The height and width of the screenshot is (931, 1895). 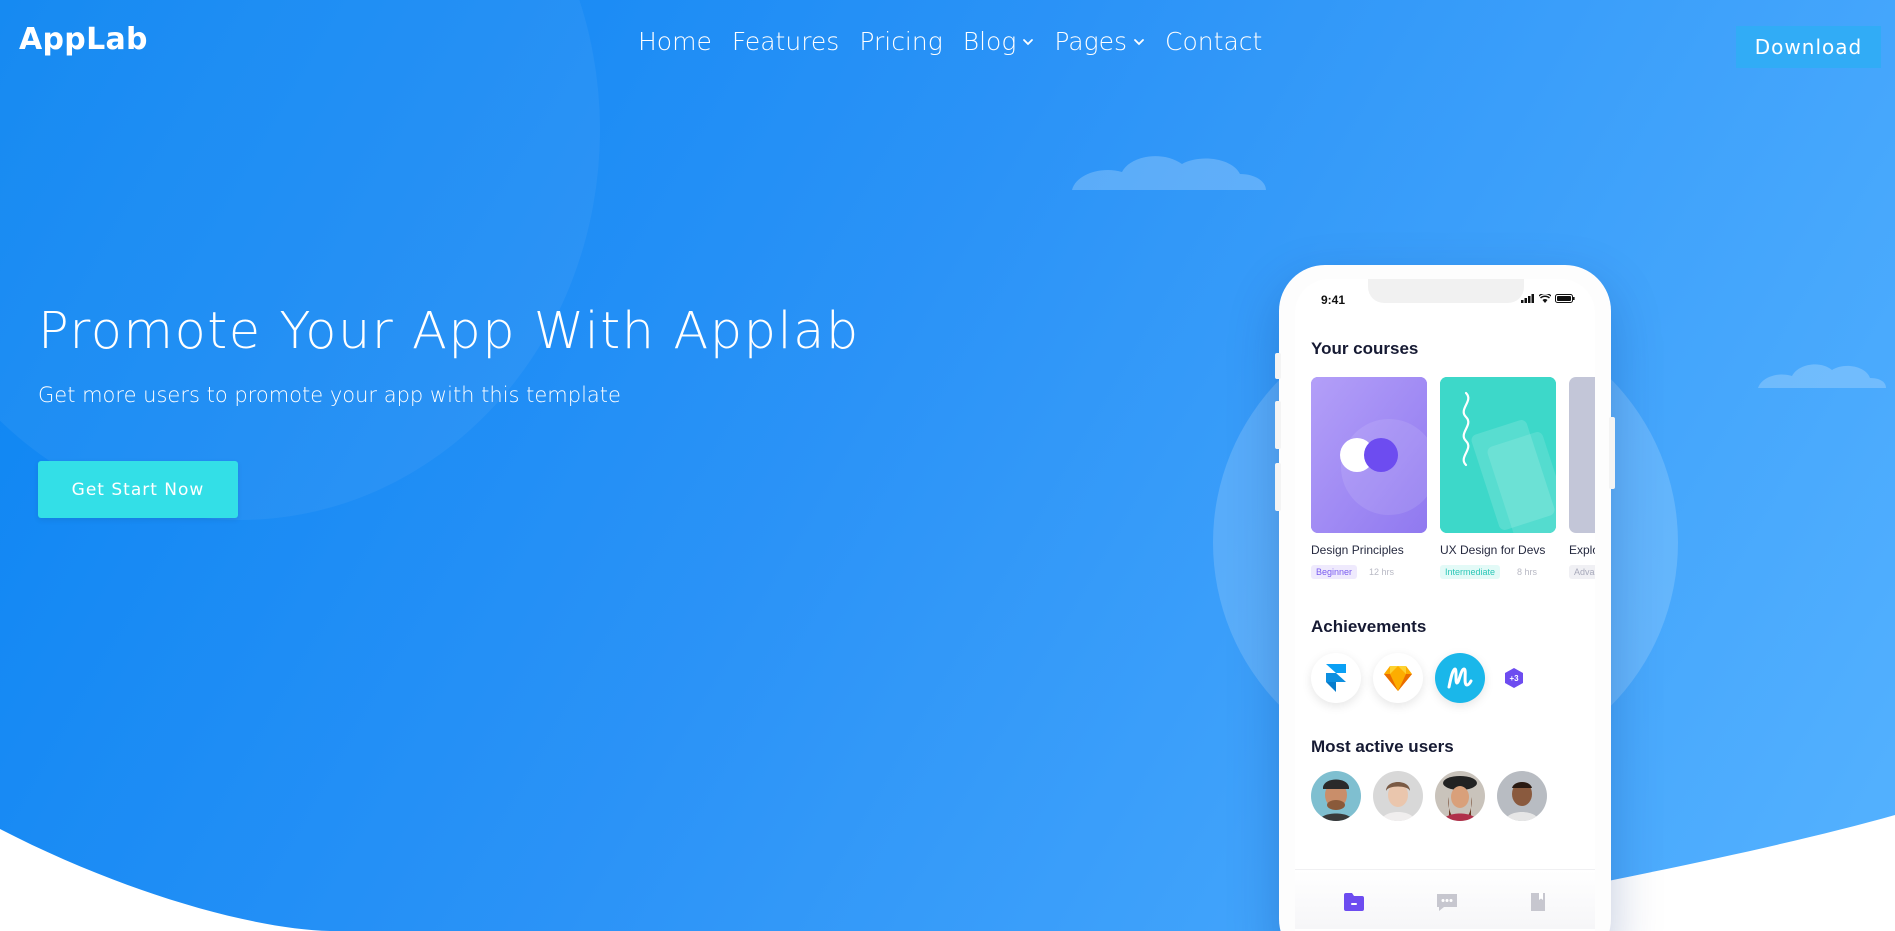 What do you see at coordinates (1582, 572) in the screenshot?
I see `level-badge: Advan` at bounding box center [1582, 572].